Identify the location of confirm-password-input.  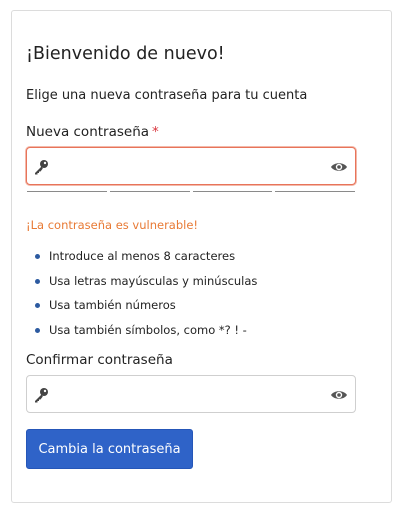
(191, 394).